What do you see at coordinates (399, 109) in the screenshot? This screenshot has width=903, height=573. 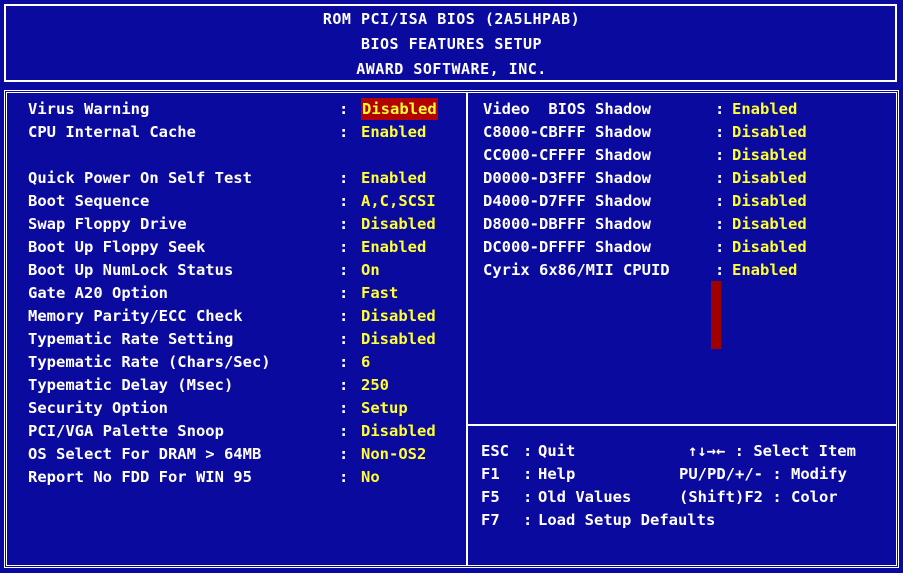 I see `setting-value-selected: Disabled` at bounding box center [399, 109].